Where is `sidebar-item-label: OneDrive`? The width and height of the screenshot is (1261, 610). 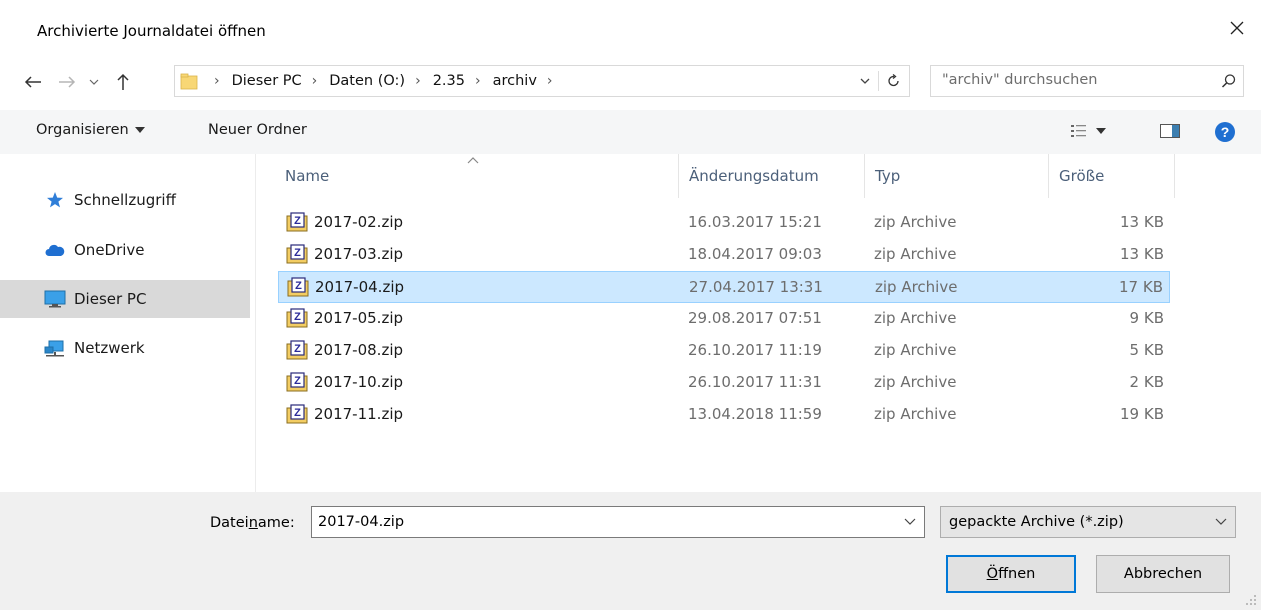 sidebar-item-label: OneDrive is located at coordinates (109, 250).